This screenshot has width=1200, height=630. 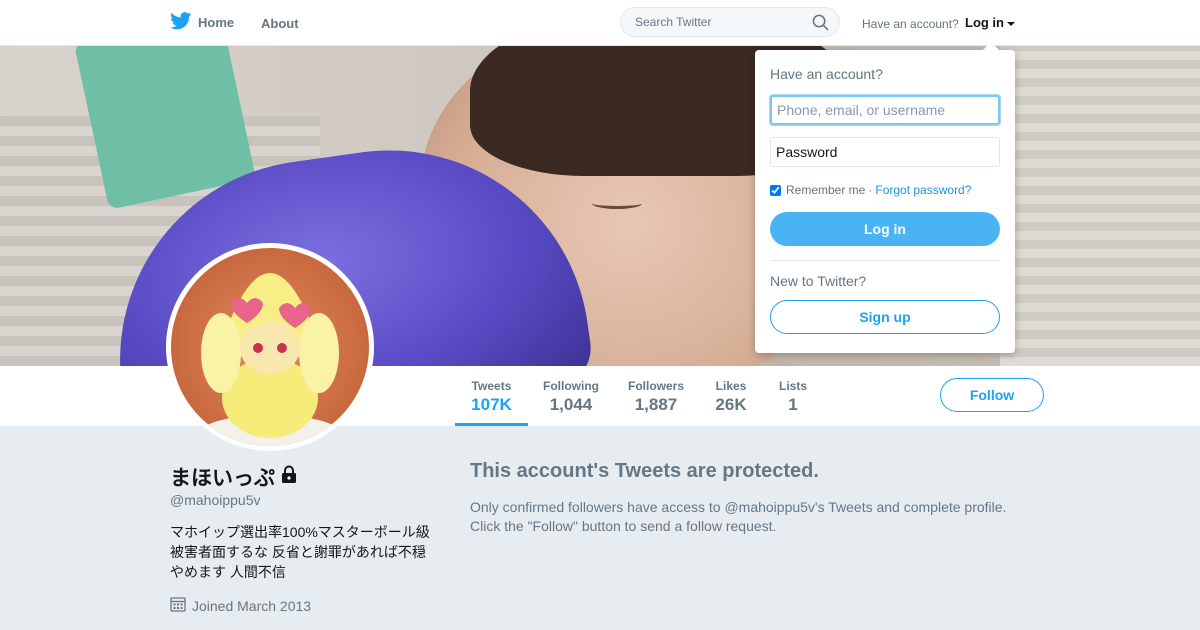 I want to click on new-to-twitter-text: New to Twitter?, so click(x=818, y=281).